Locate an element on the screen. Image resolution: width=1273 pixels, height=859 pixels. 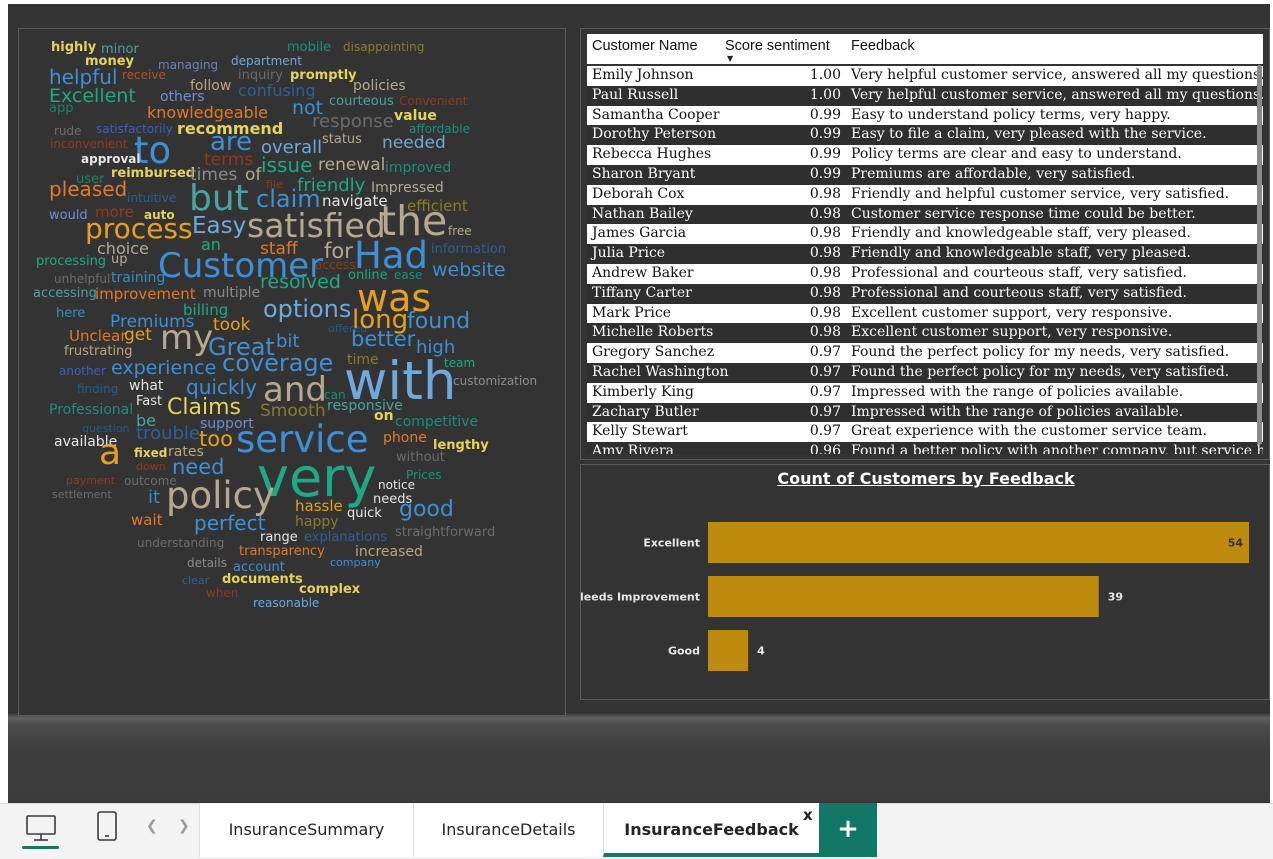
word-cloud-word: explanations is located at coordinates (345, 537).